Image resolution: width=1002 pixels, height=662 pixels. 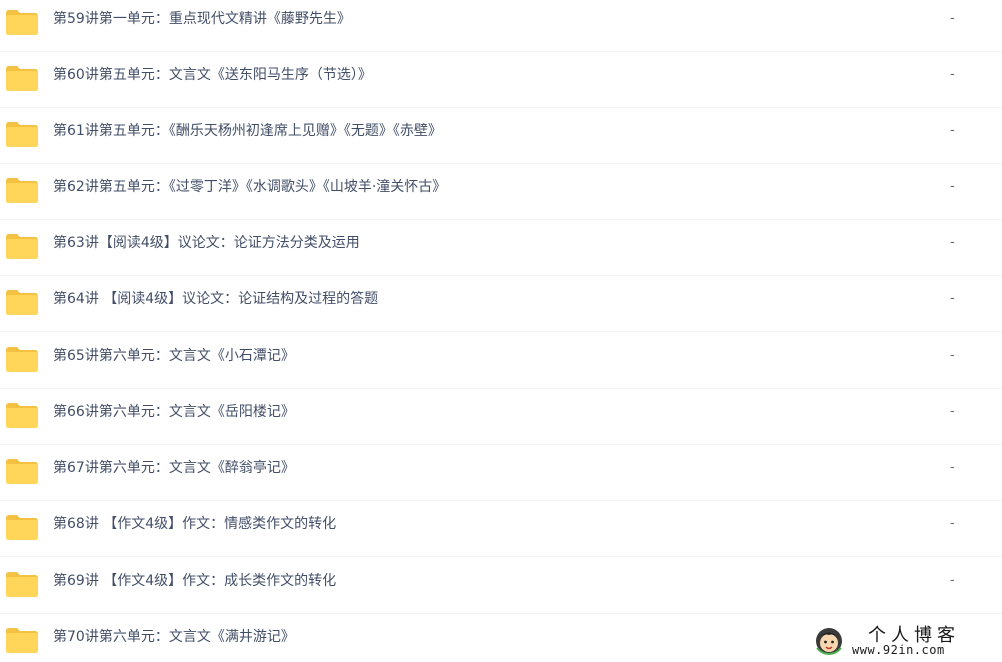 What do you see at coordinates (501, 473) in the screenshot?
I see `file-row: 第67讲第六单元：文言文《醉翁亭记》 -` at bounding box center [501, 473].